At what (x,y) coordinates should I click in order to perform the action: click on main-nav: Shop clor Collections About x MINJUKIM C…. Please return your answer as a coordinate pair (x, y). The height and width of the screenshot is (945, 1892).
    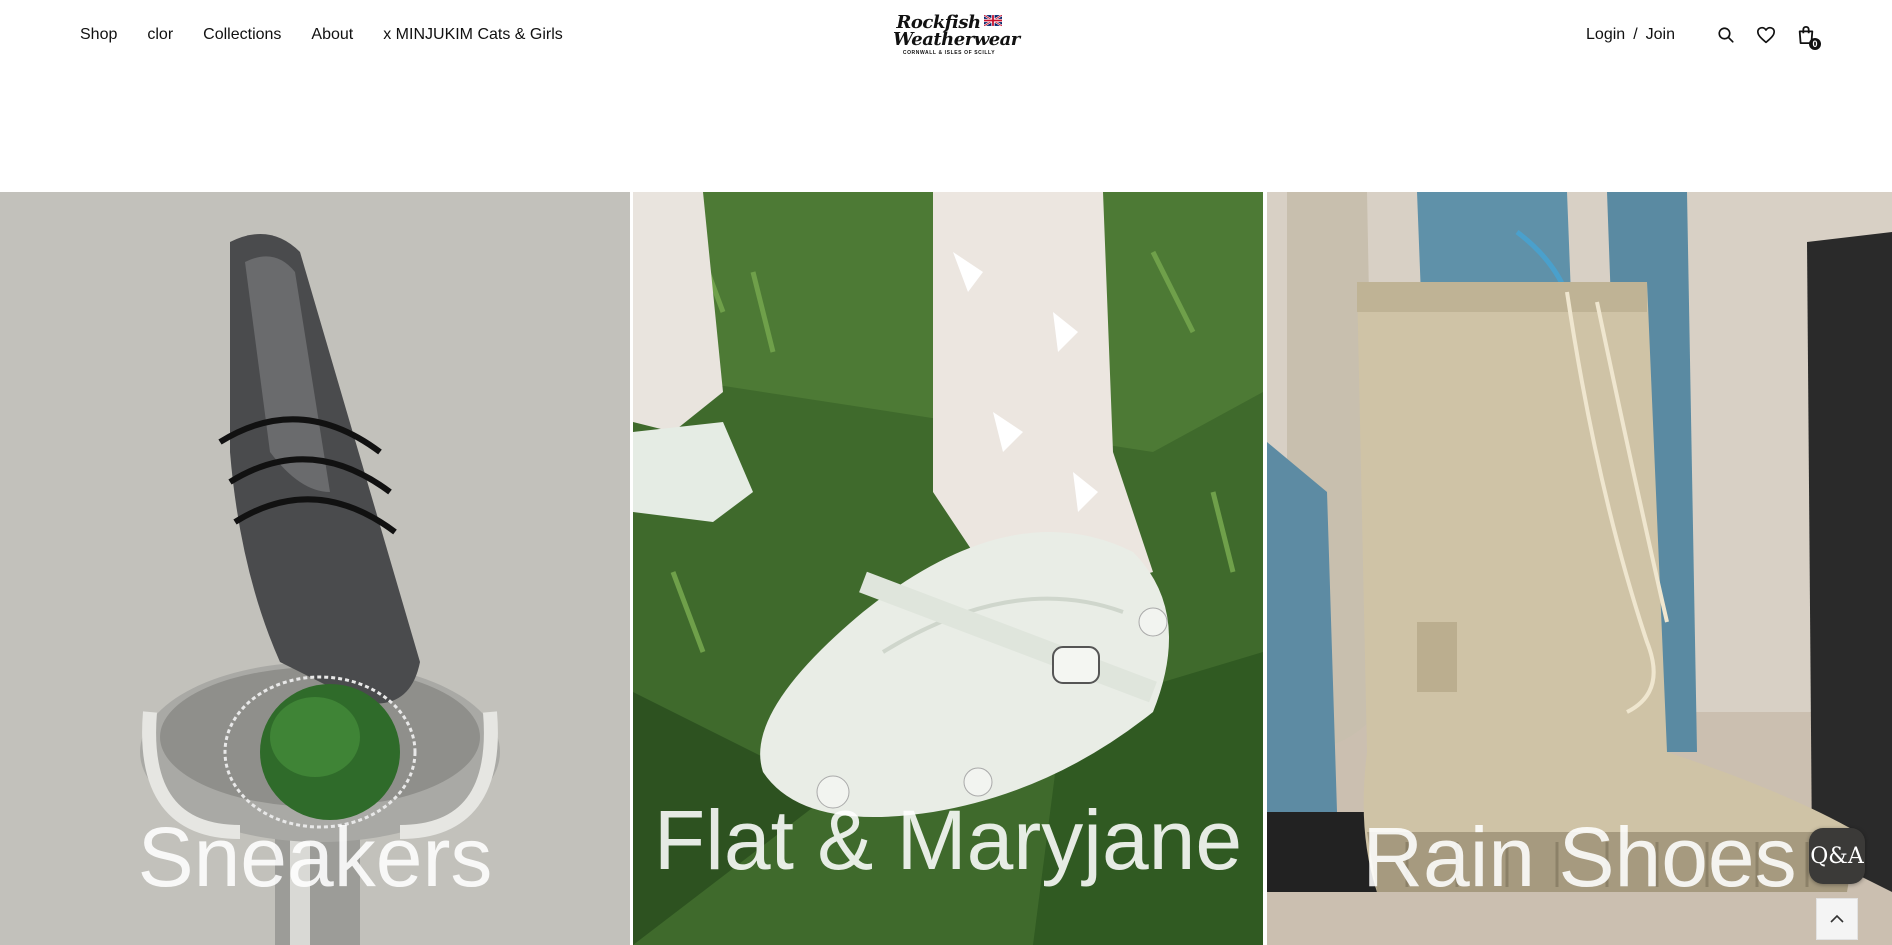
    Looking at the image, I should click on (336, 35).